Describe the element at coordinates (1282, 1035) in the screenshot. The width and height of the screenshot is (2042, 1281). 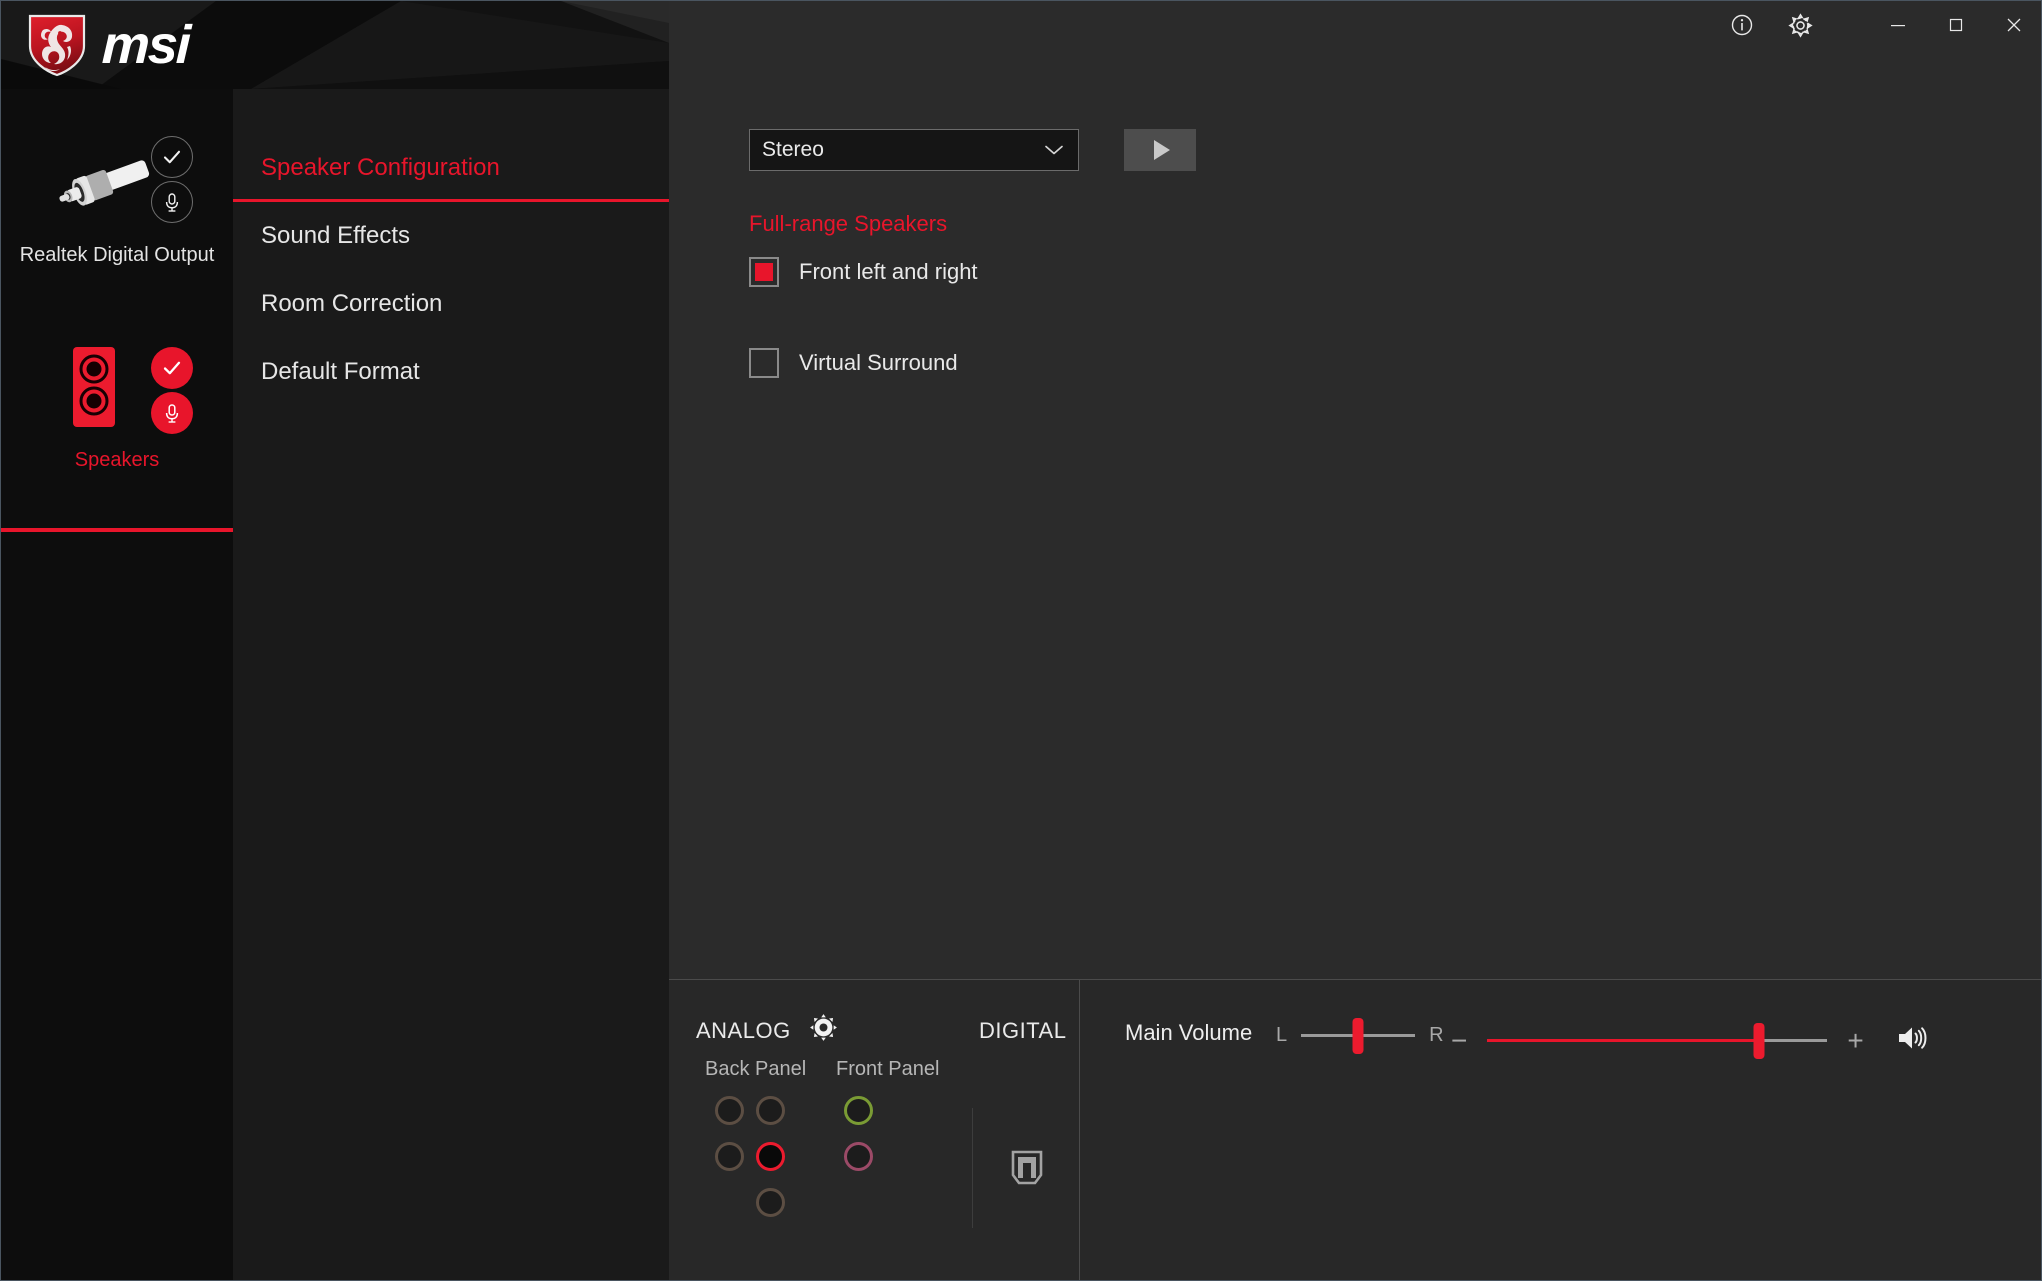
I see `balance-left-label: L` at that location.